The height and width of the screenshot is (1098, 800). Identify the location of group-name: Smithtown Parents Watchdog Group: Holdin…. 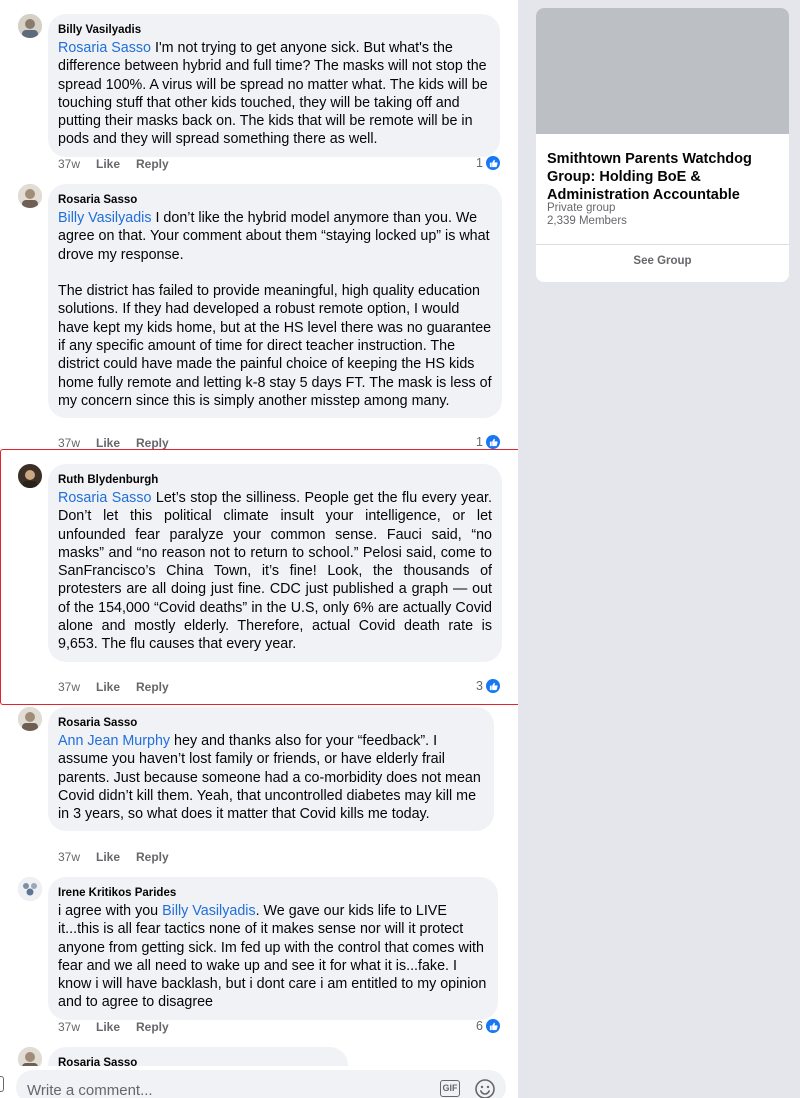
(663, 177).